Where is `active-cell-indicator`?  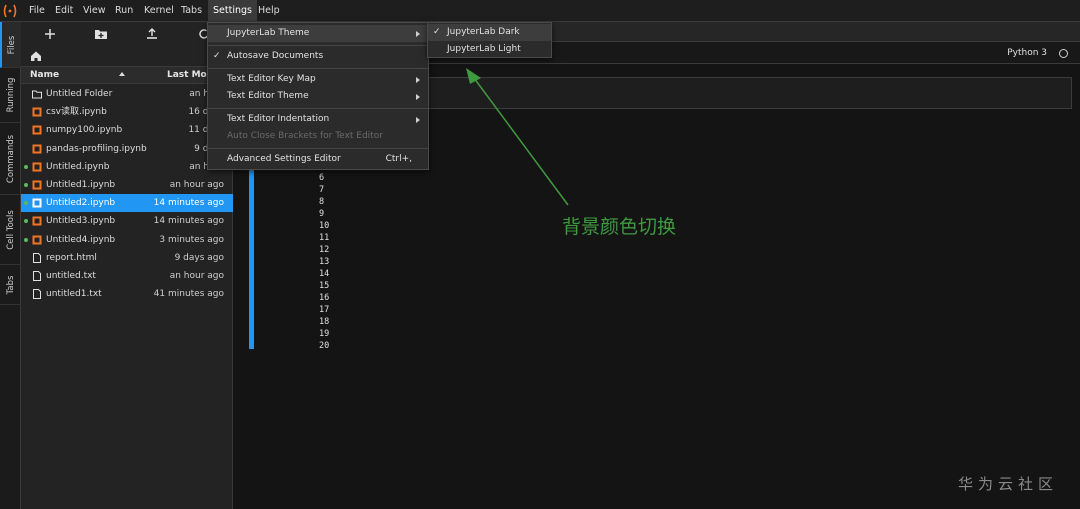
active-cell-indicator is located at coordinates (251, 258).